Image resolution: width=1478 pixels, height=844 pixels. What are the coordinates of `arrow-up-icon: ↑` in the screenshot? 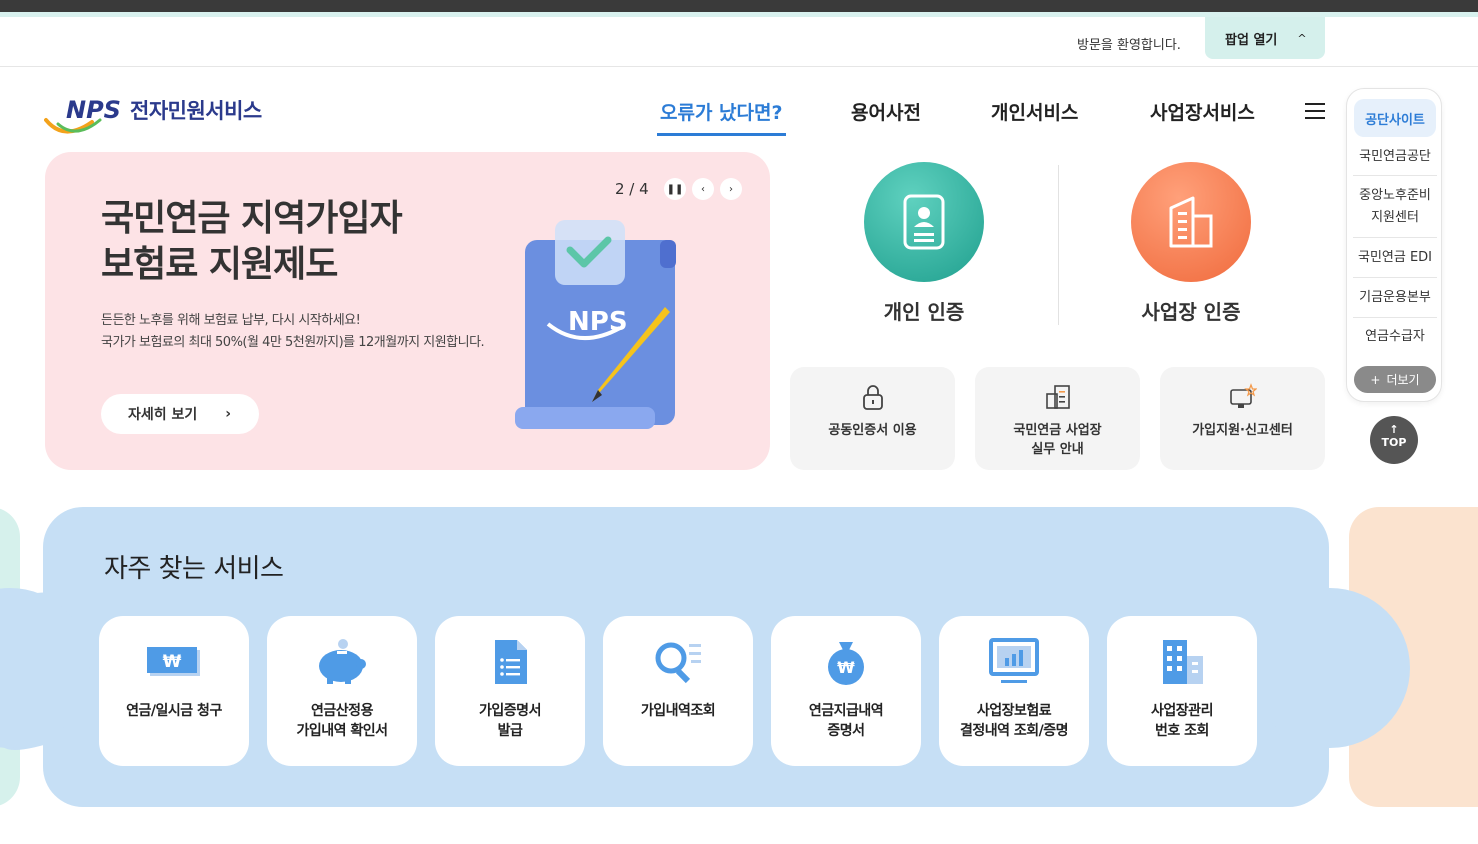 It's located at (1394, 429).